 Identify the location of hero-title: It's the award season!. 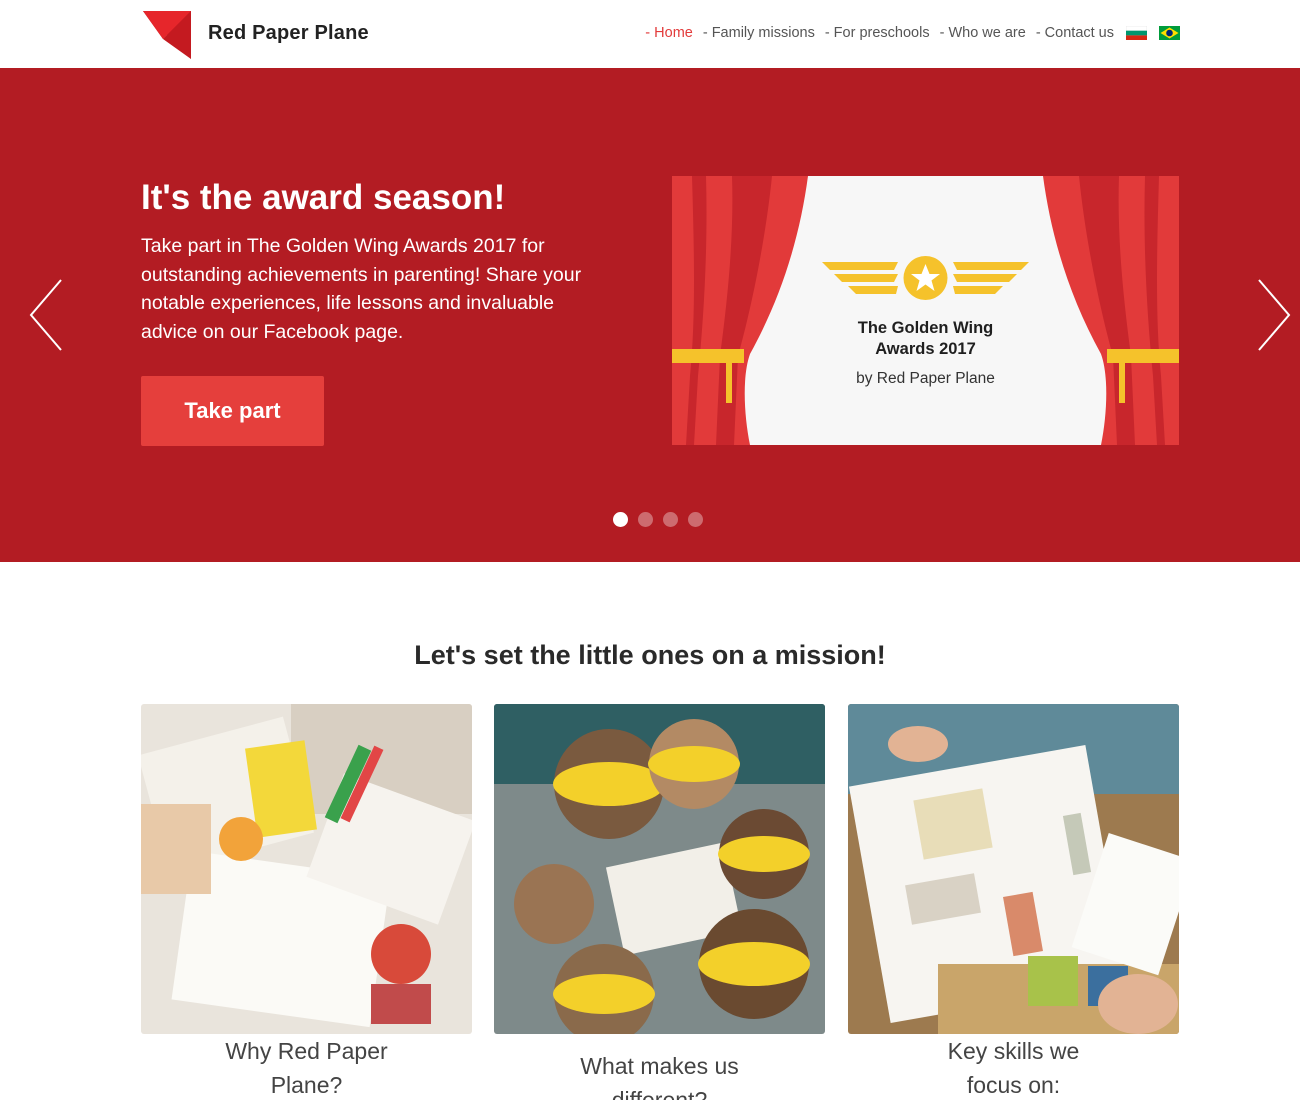
(323, 197).